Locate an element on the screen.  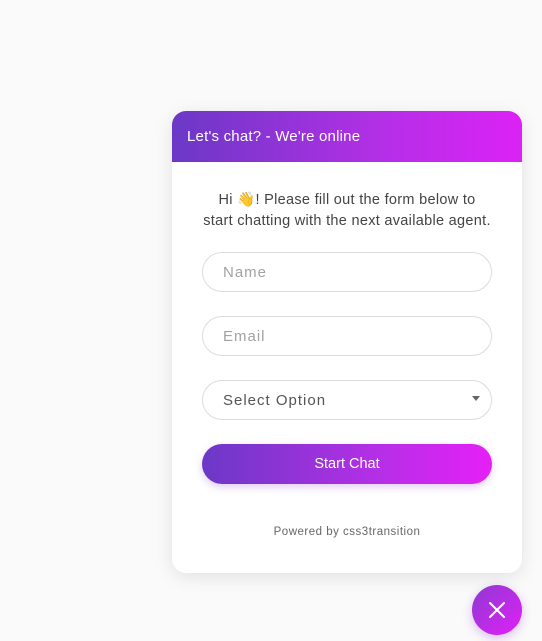
powered-by-text: Powered by css3transition is located at coordinates (347, 532).